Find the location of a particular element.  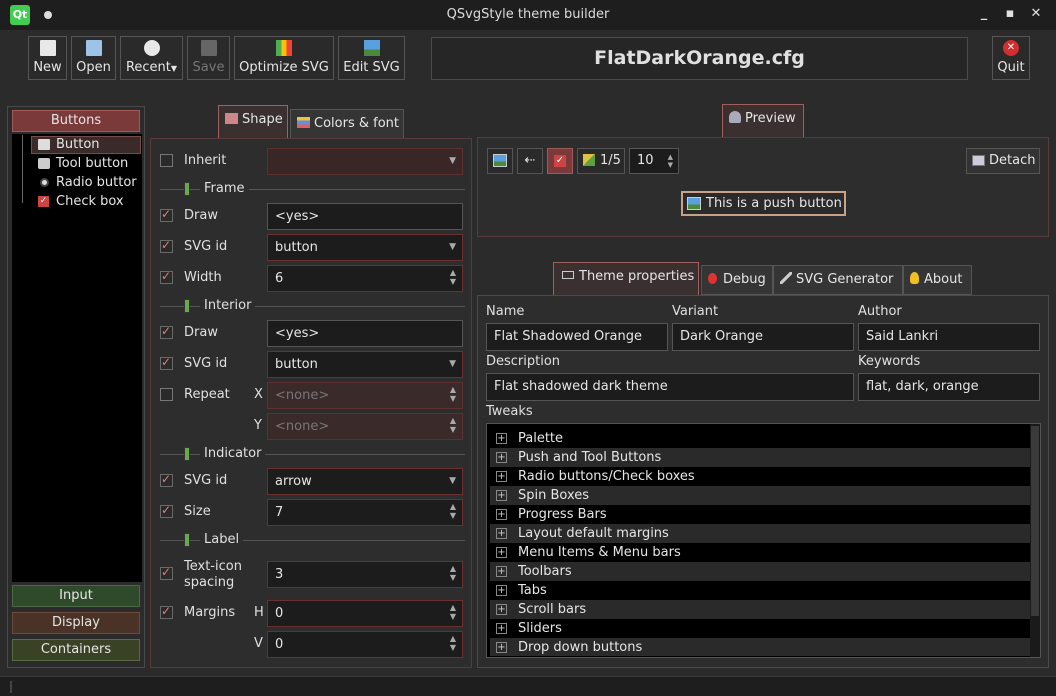

open-button: Open is located at coordinates (93, 58).